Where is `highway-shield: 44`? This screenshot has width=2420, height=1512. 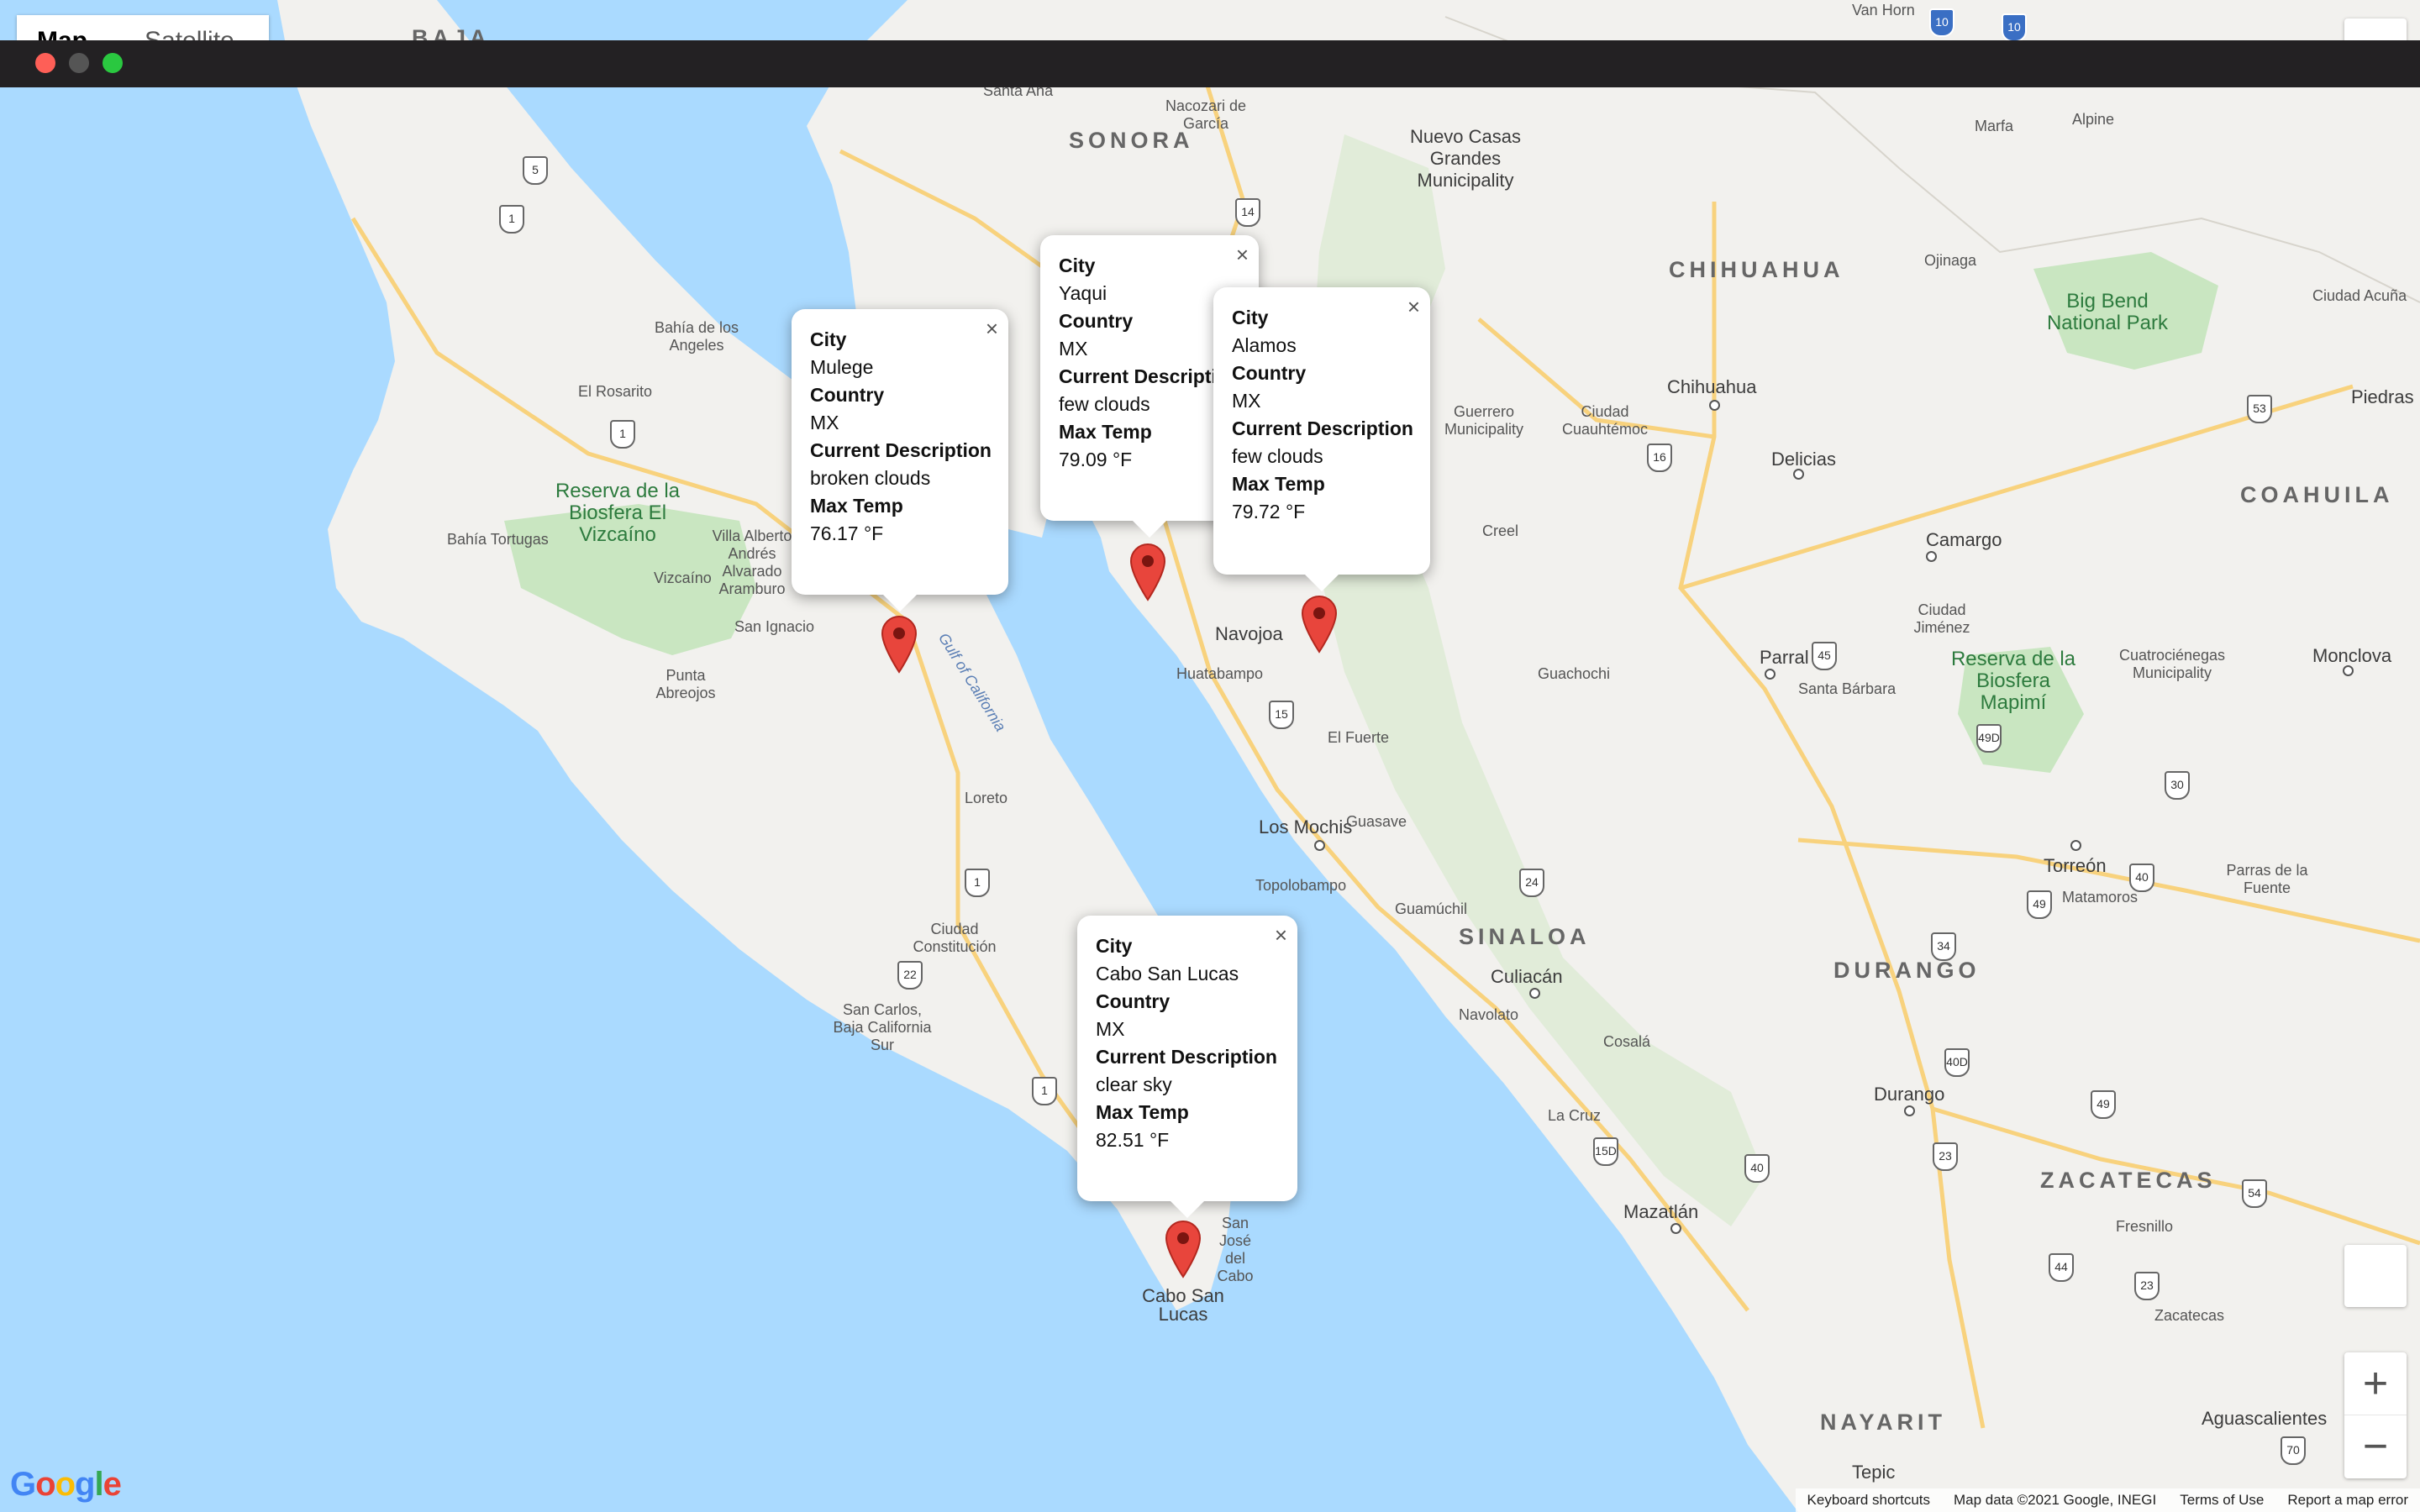 highway-shield: 44 is located at coordinates (2061, 1267).